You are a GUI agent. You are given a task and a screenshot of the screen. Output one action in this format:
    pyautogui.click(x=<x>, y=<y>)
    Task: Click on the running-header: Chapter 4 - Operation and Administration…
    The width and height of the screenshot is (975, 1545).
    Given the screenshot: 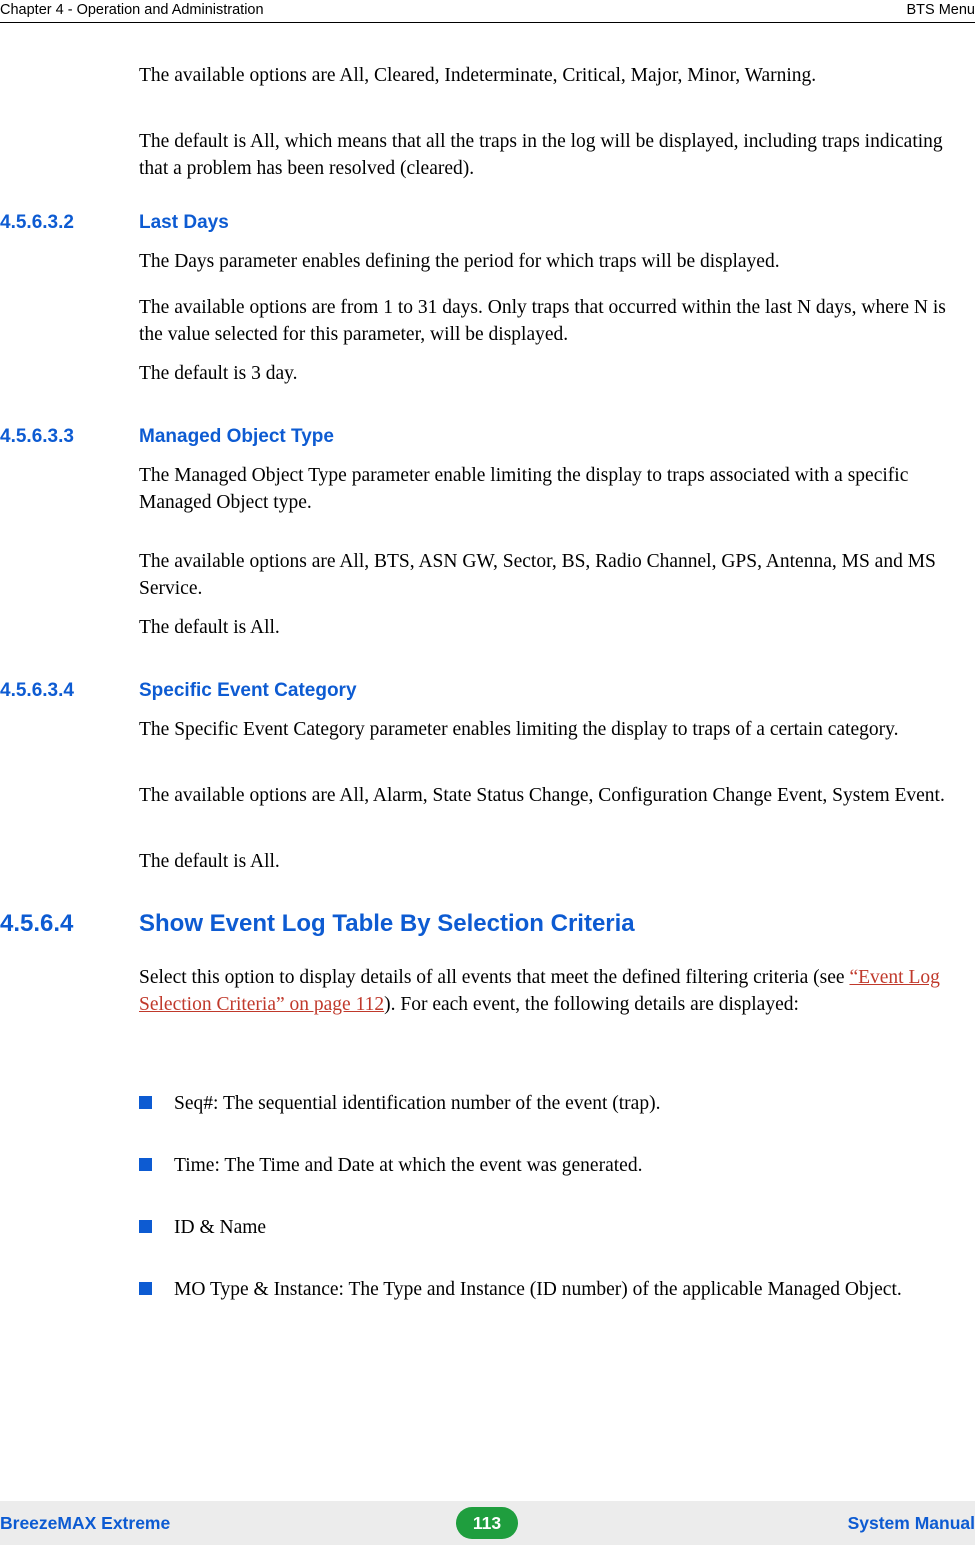 What is the action you would take?
    pyautogui.click(x=487, y=11)
    